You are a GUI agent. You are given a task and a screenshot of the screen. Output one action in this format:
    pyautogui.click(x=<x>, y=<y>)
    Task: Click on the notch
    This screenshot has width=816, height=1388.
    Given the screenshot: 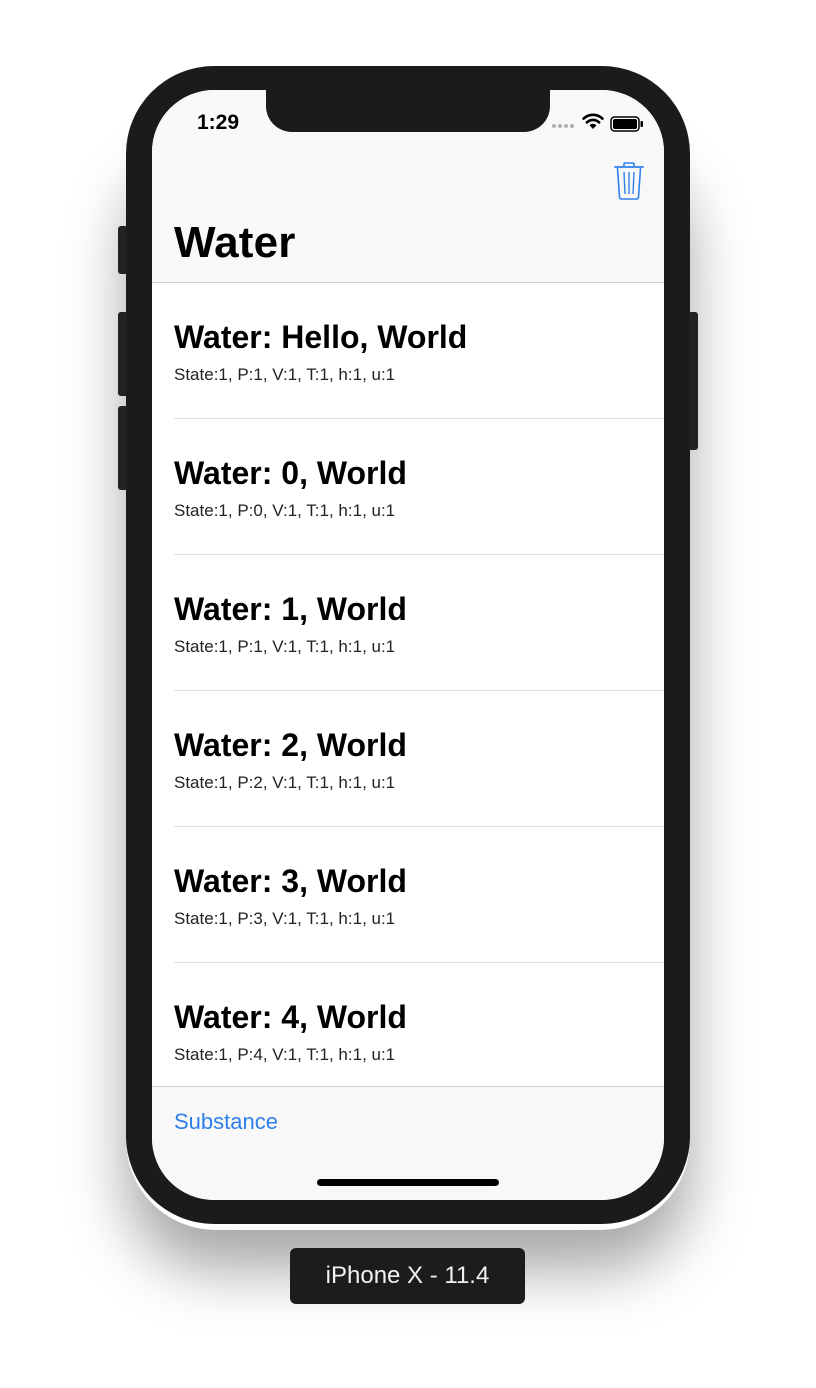 What is the action you would take?
    pyautogui.click(x=408, y=111)
    